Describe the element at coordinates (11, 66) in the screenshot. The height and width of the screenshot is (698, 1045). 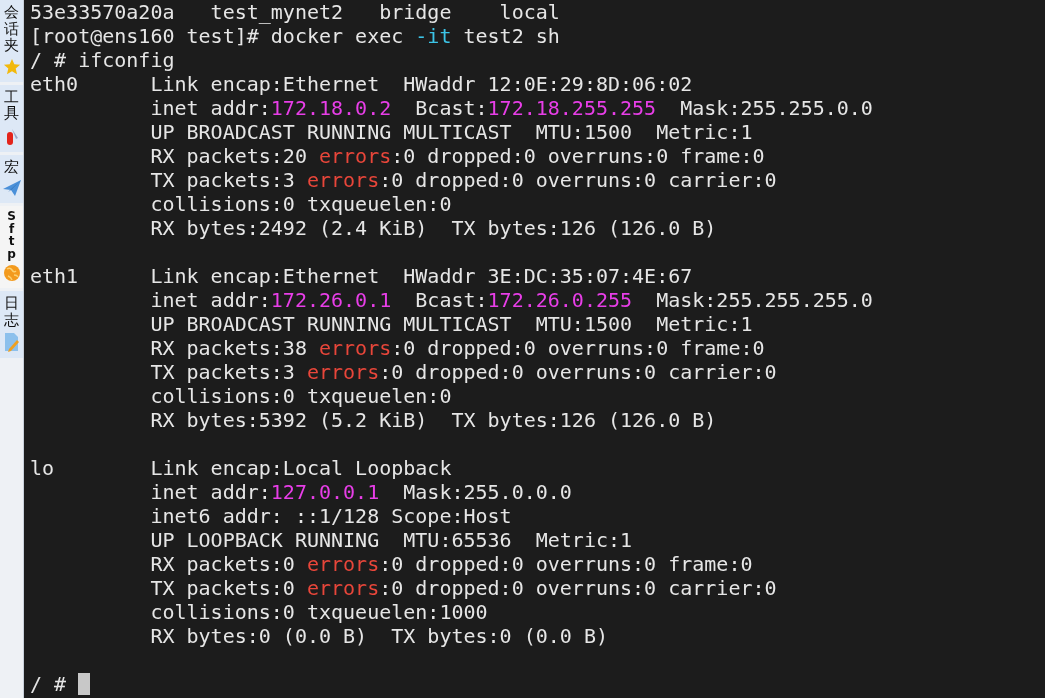
I see `star-icon` at that location.